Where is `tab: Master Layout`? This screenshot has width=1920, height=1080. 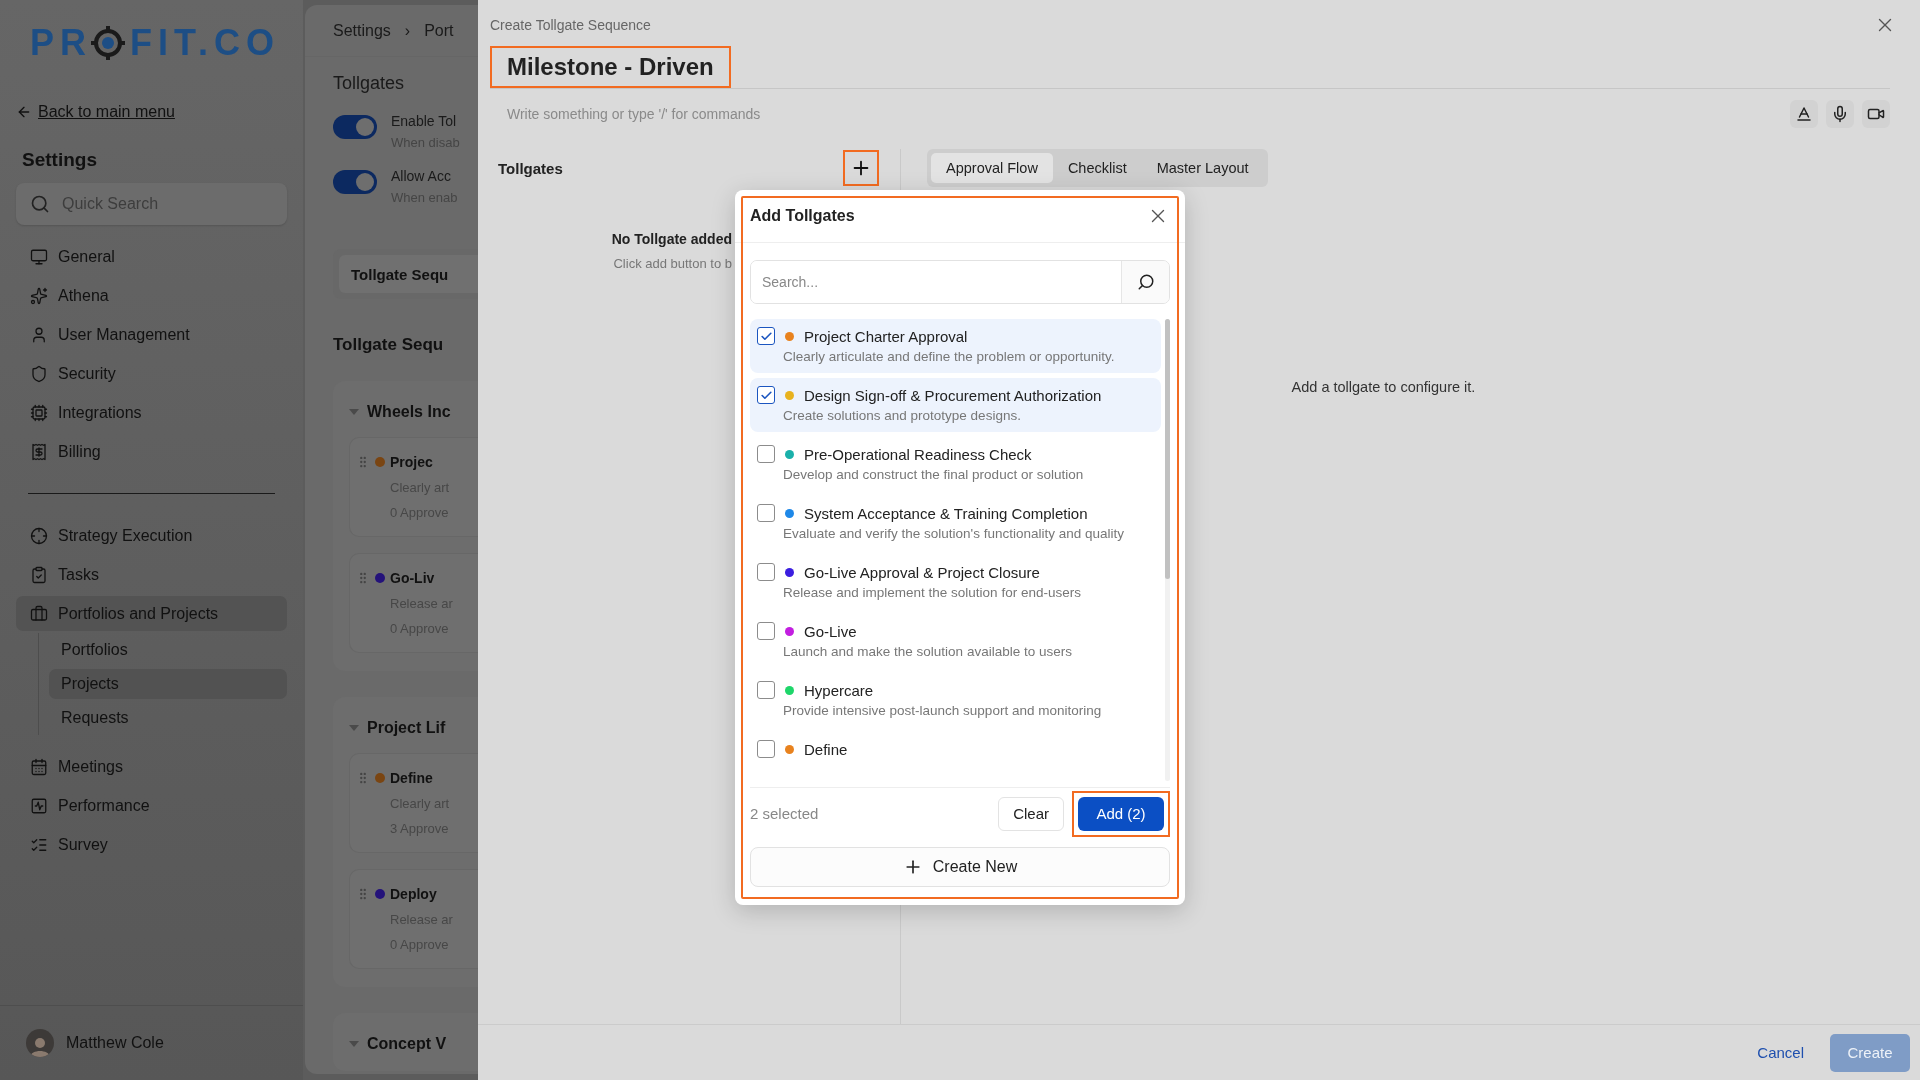 tab: Master Layout is located at coordinates (1202, 168).